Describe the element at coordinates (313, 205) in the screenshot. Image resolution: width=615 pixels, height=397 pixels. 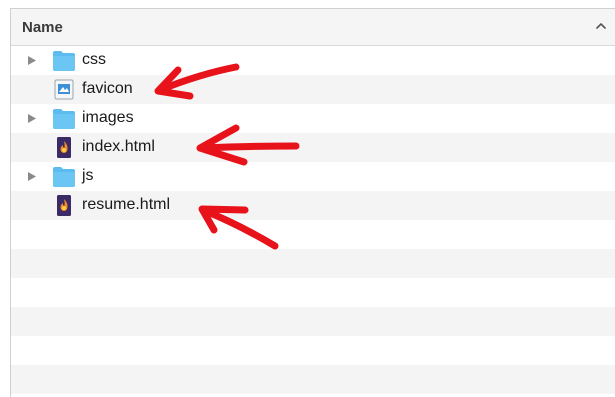
I see `list-item-resume-html: resume.html` at that location.